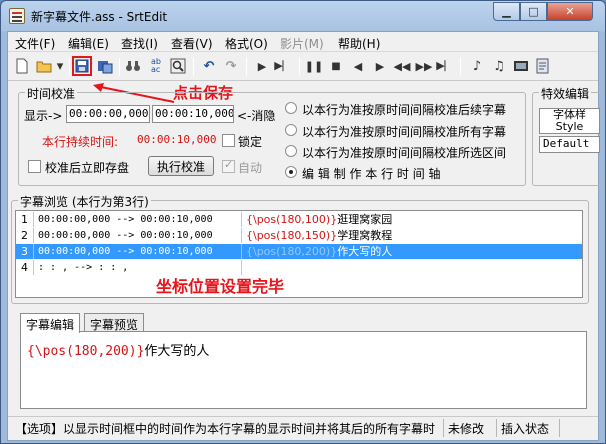 Image resolution: width=606 pixels, height=444 pixels. Describe the element at coordinates (114, 322) in the screenshot. I see `tab-subtitle-preview: 字幕预览` at that location.